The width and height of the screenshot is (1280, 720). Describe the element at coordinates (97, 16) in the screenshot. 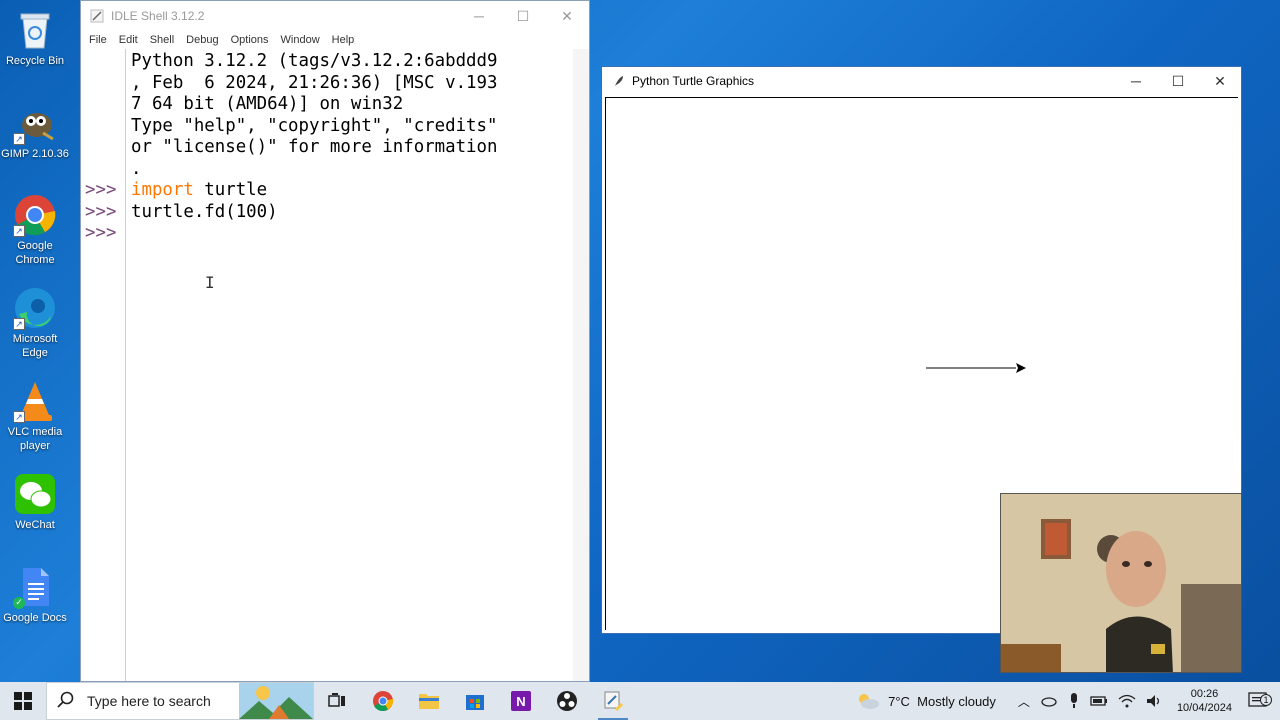

I see `python-feather-icon` at that location.